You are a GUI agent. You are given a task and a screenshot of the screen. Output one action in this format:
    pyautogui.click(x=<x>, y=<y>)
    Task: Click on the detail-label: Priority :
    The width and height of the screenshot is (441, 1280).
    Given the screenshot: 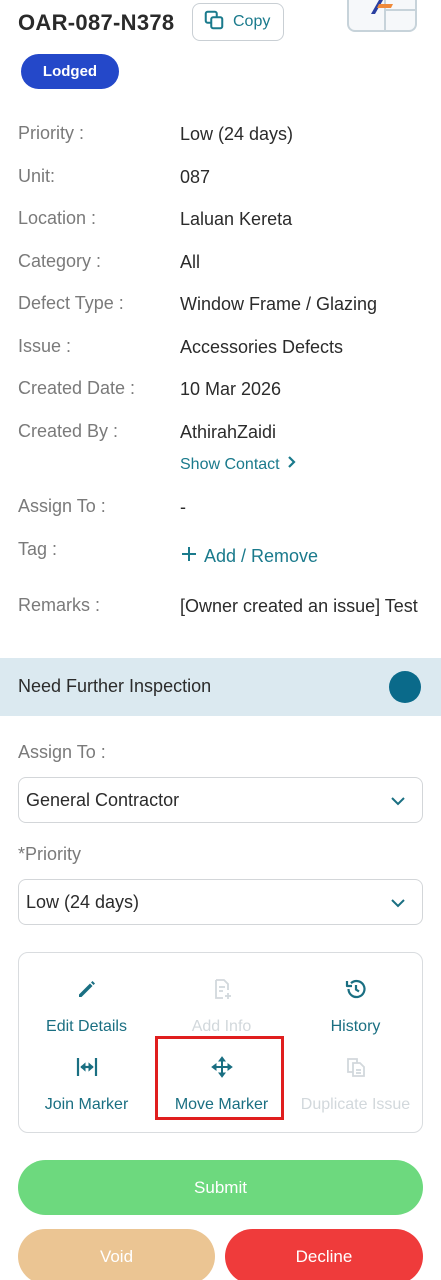 What is the action you would take?
    pyautogui.click(x=51, y=133)
    